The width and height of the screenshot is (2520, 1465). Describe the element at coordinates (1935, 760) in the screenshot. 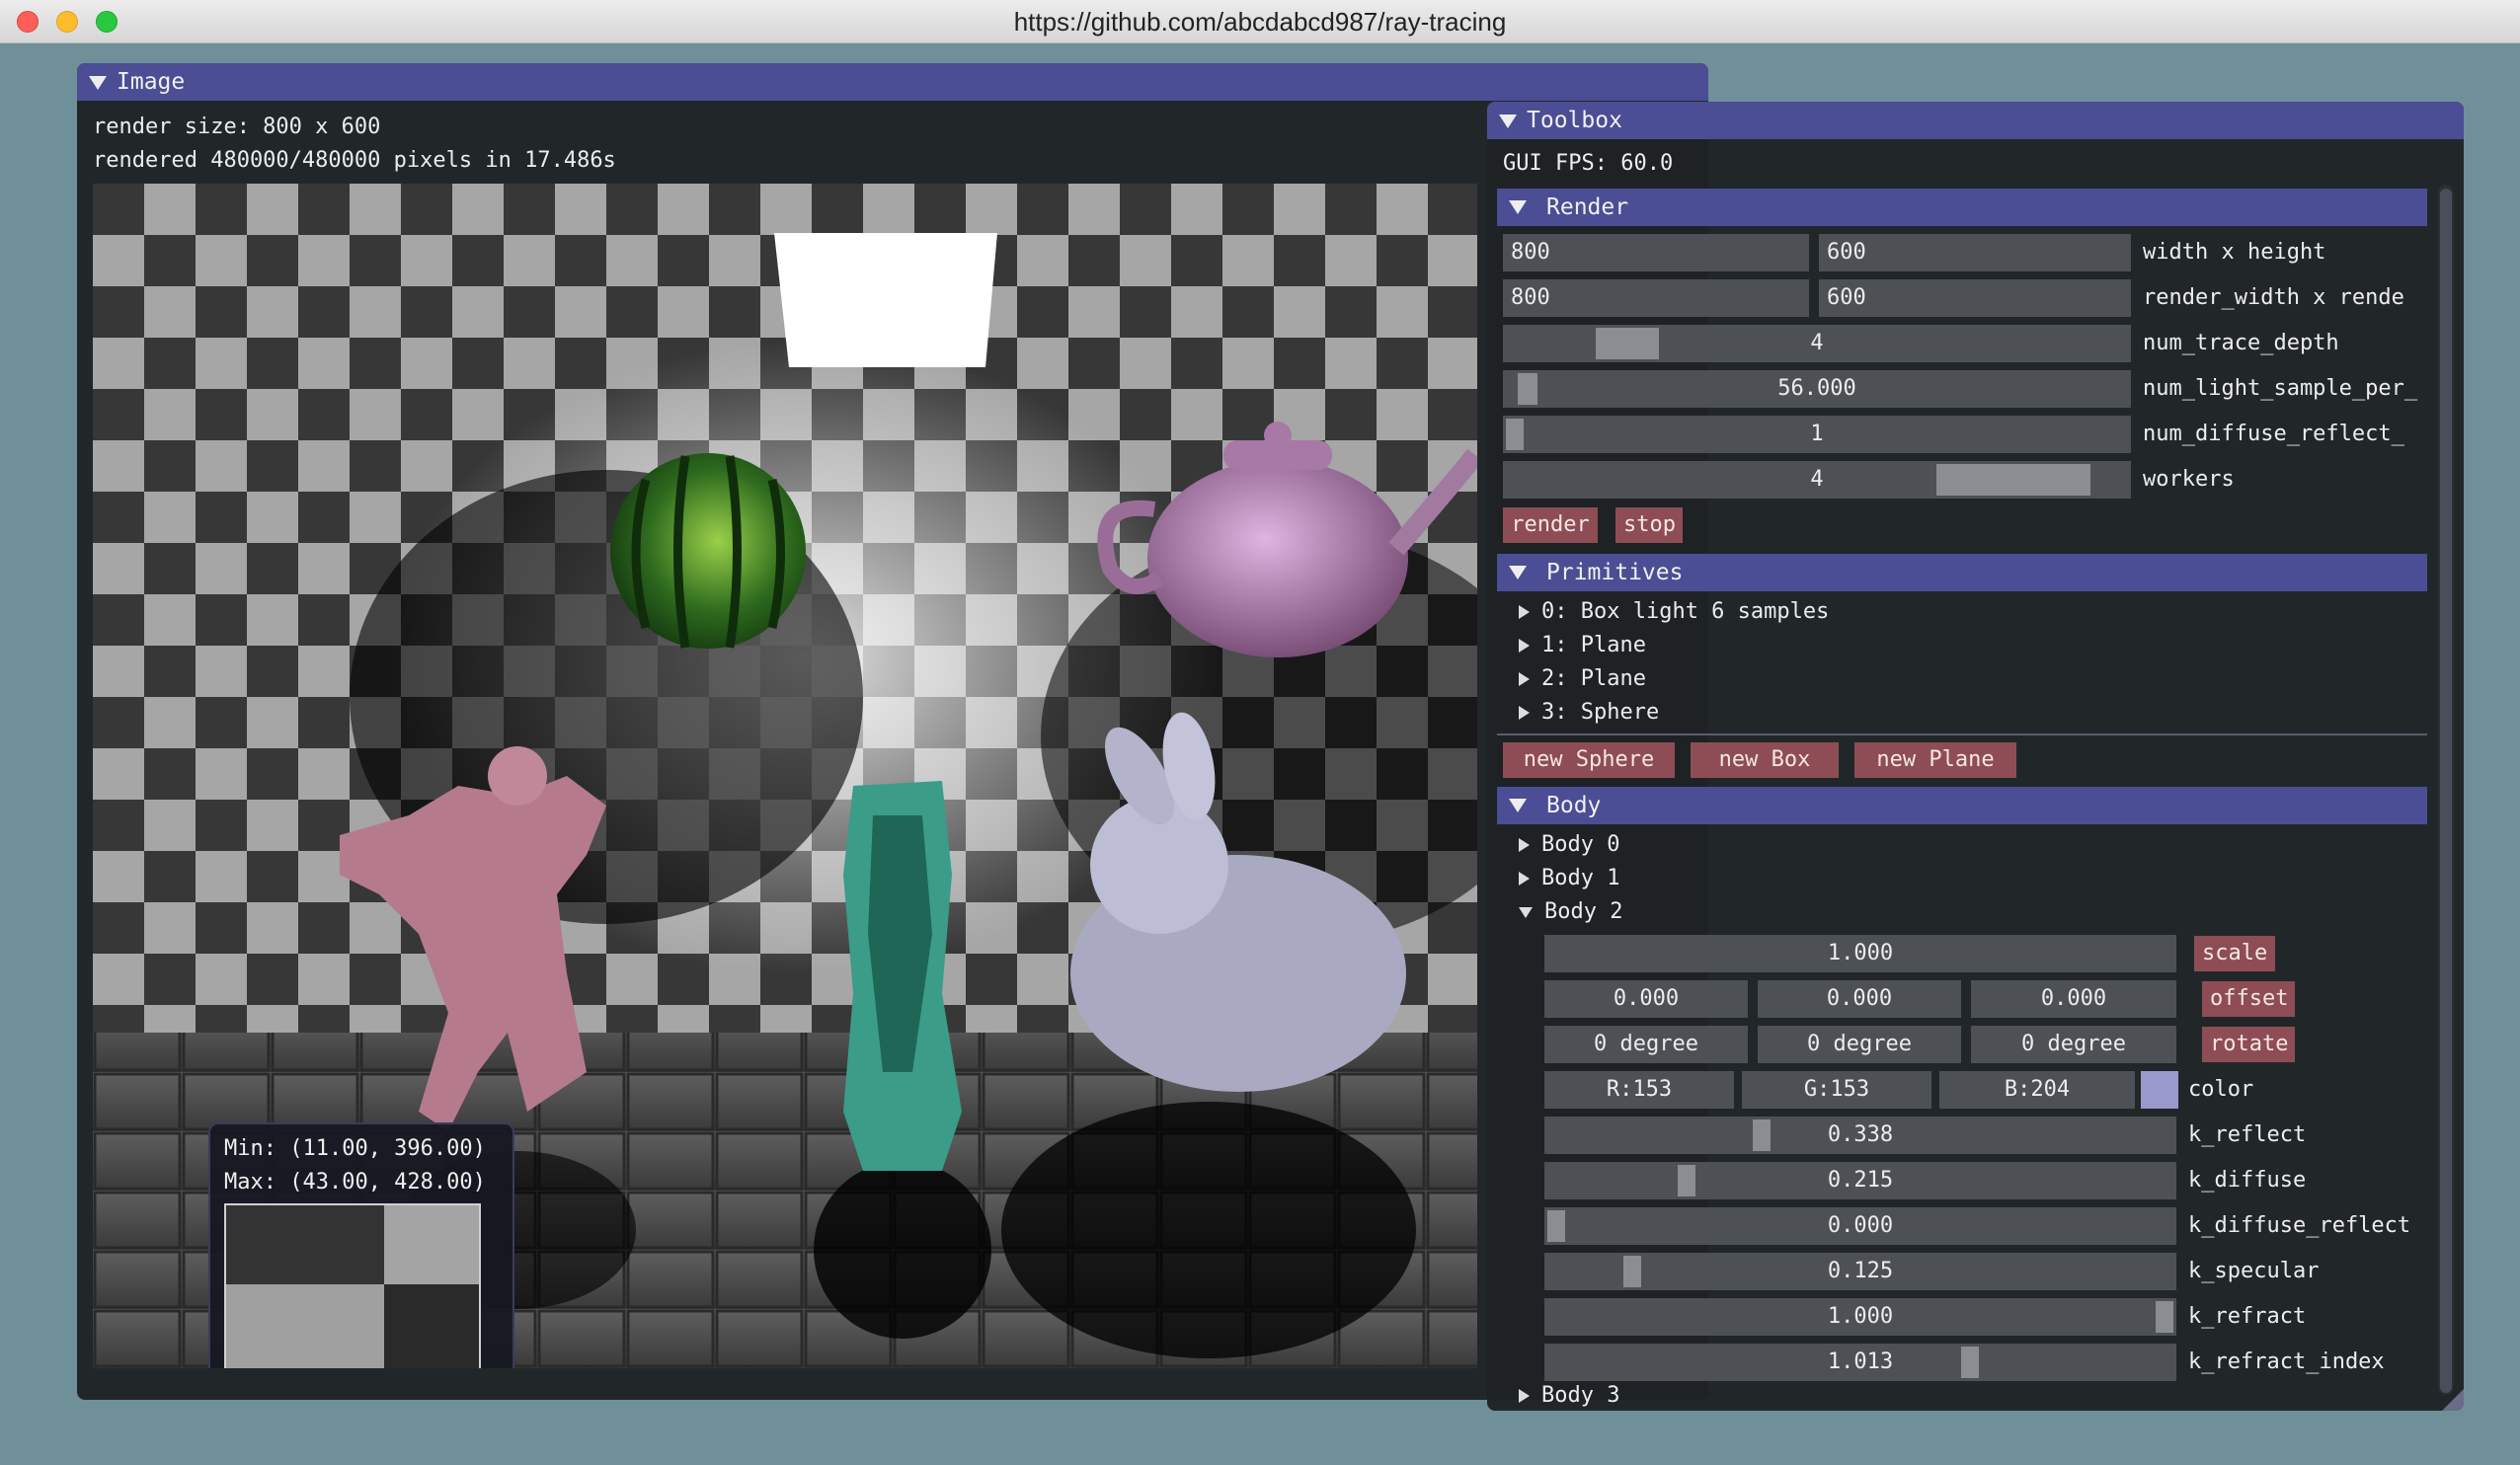

I see `new-plane-button: new Plane` at that location.